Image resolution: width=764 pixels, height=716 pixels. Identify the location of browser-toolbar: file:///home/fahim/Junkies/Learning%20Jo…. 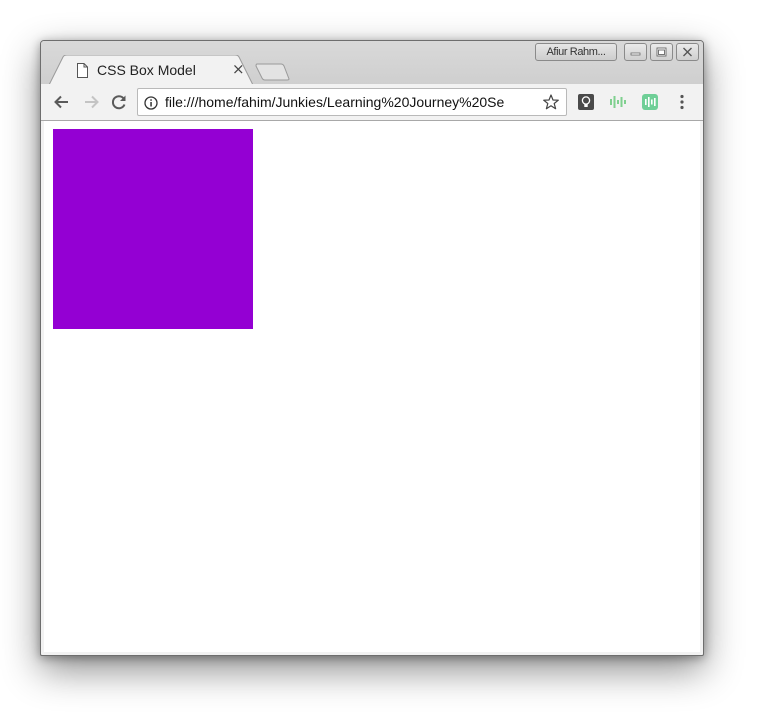
(372, 102).